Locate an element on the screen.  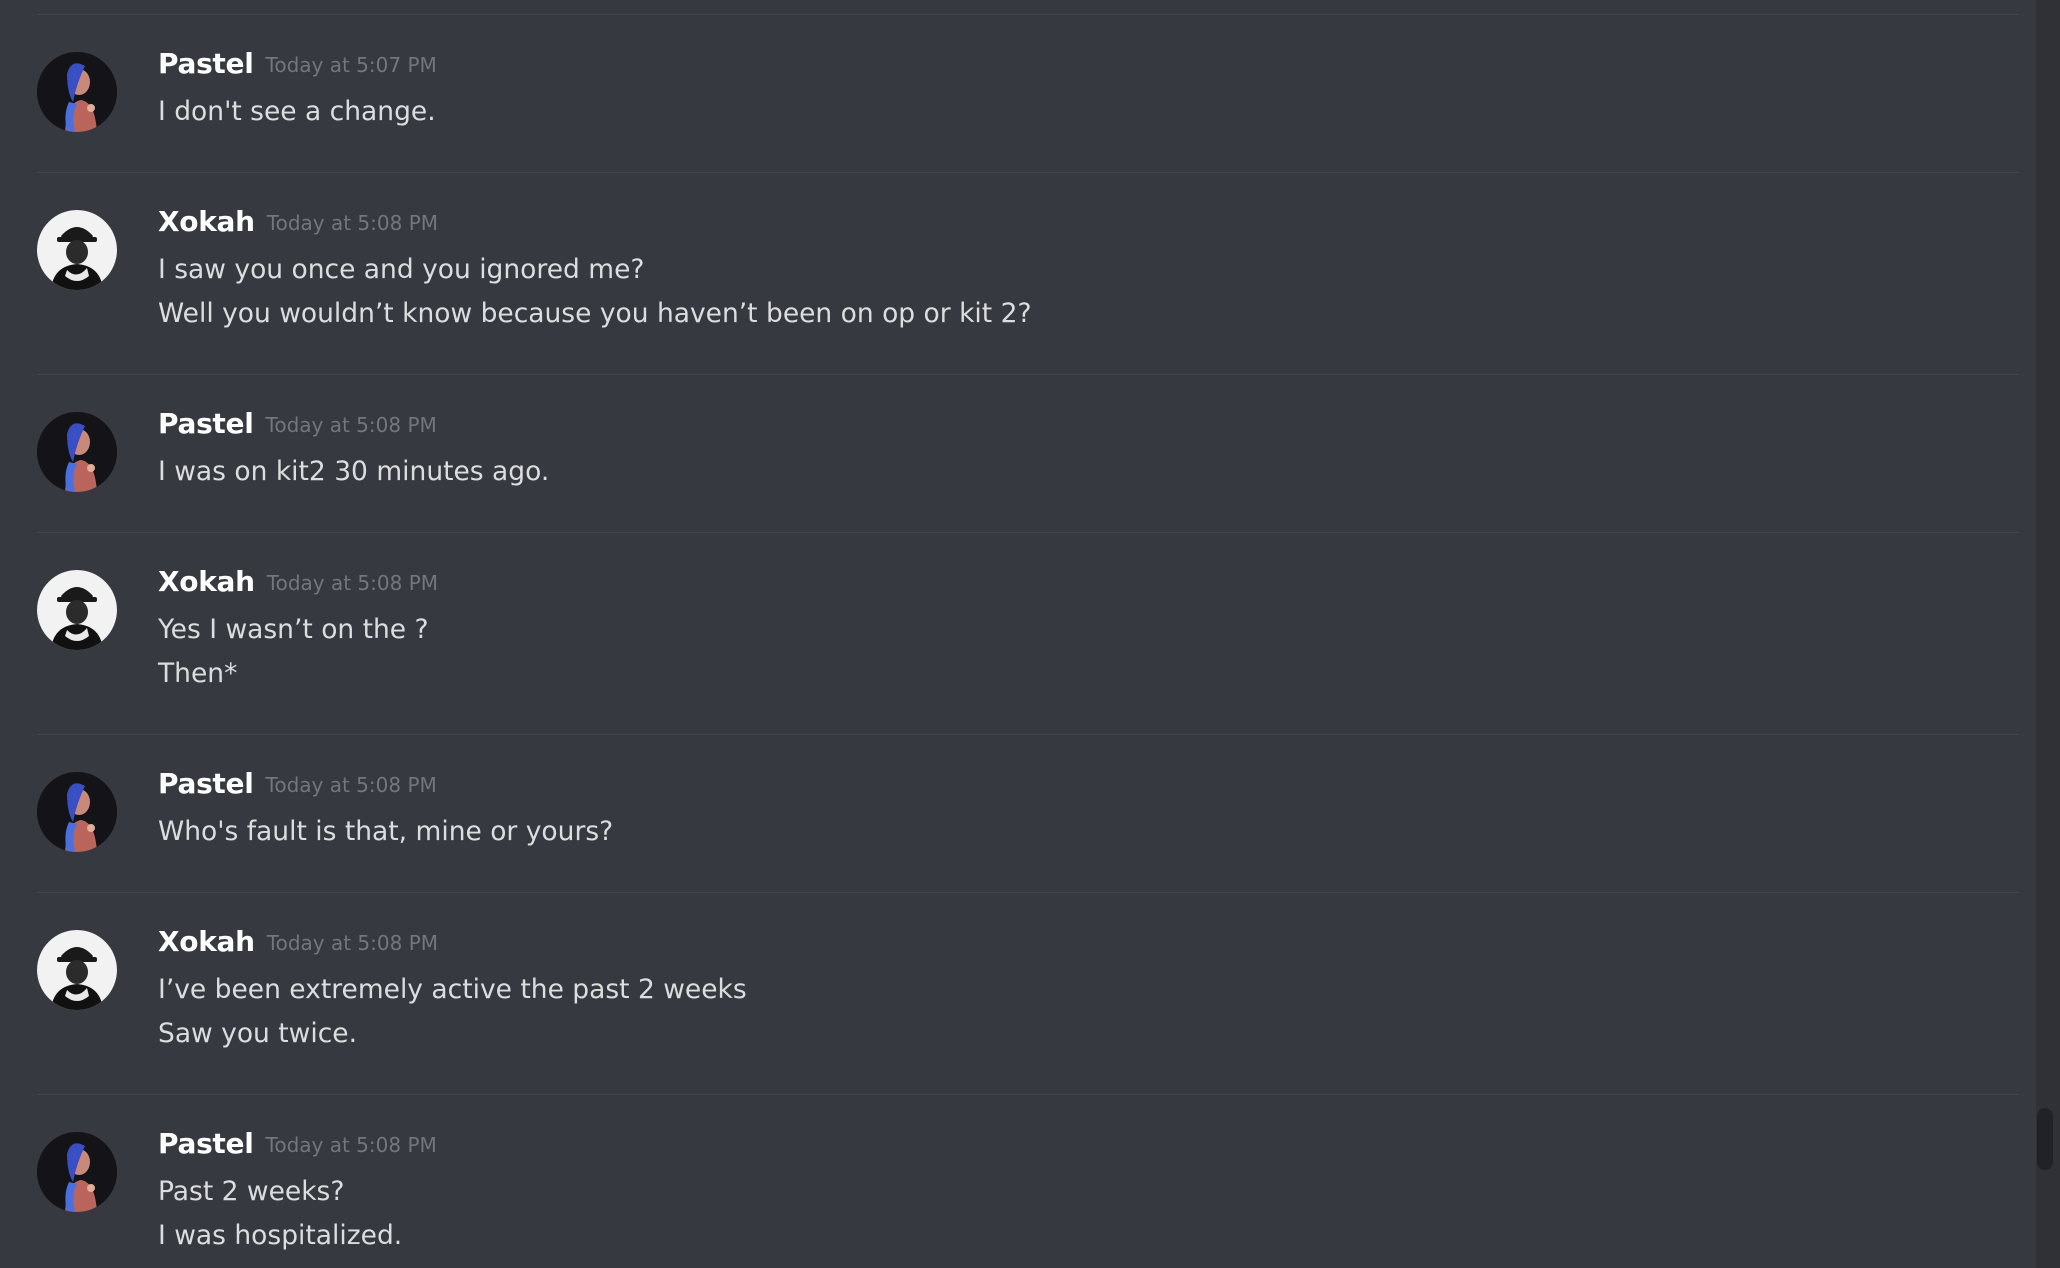
message-text: Who's fault is that, mine or yours? is located at coordinates (386, 831).